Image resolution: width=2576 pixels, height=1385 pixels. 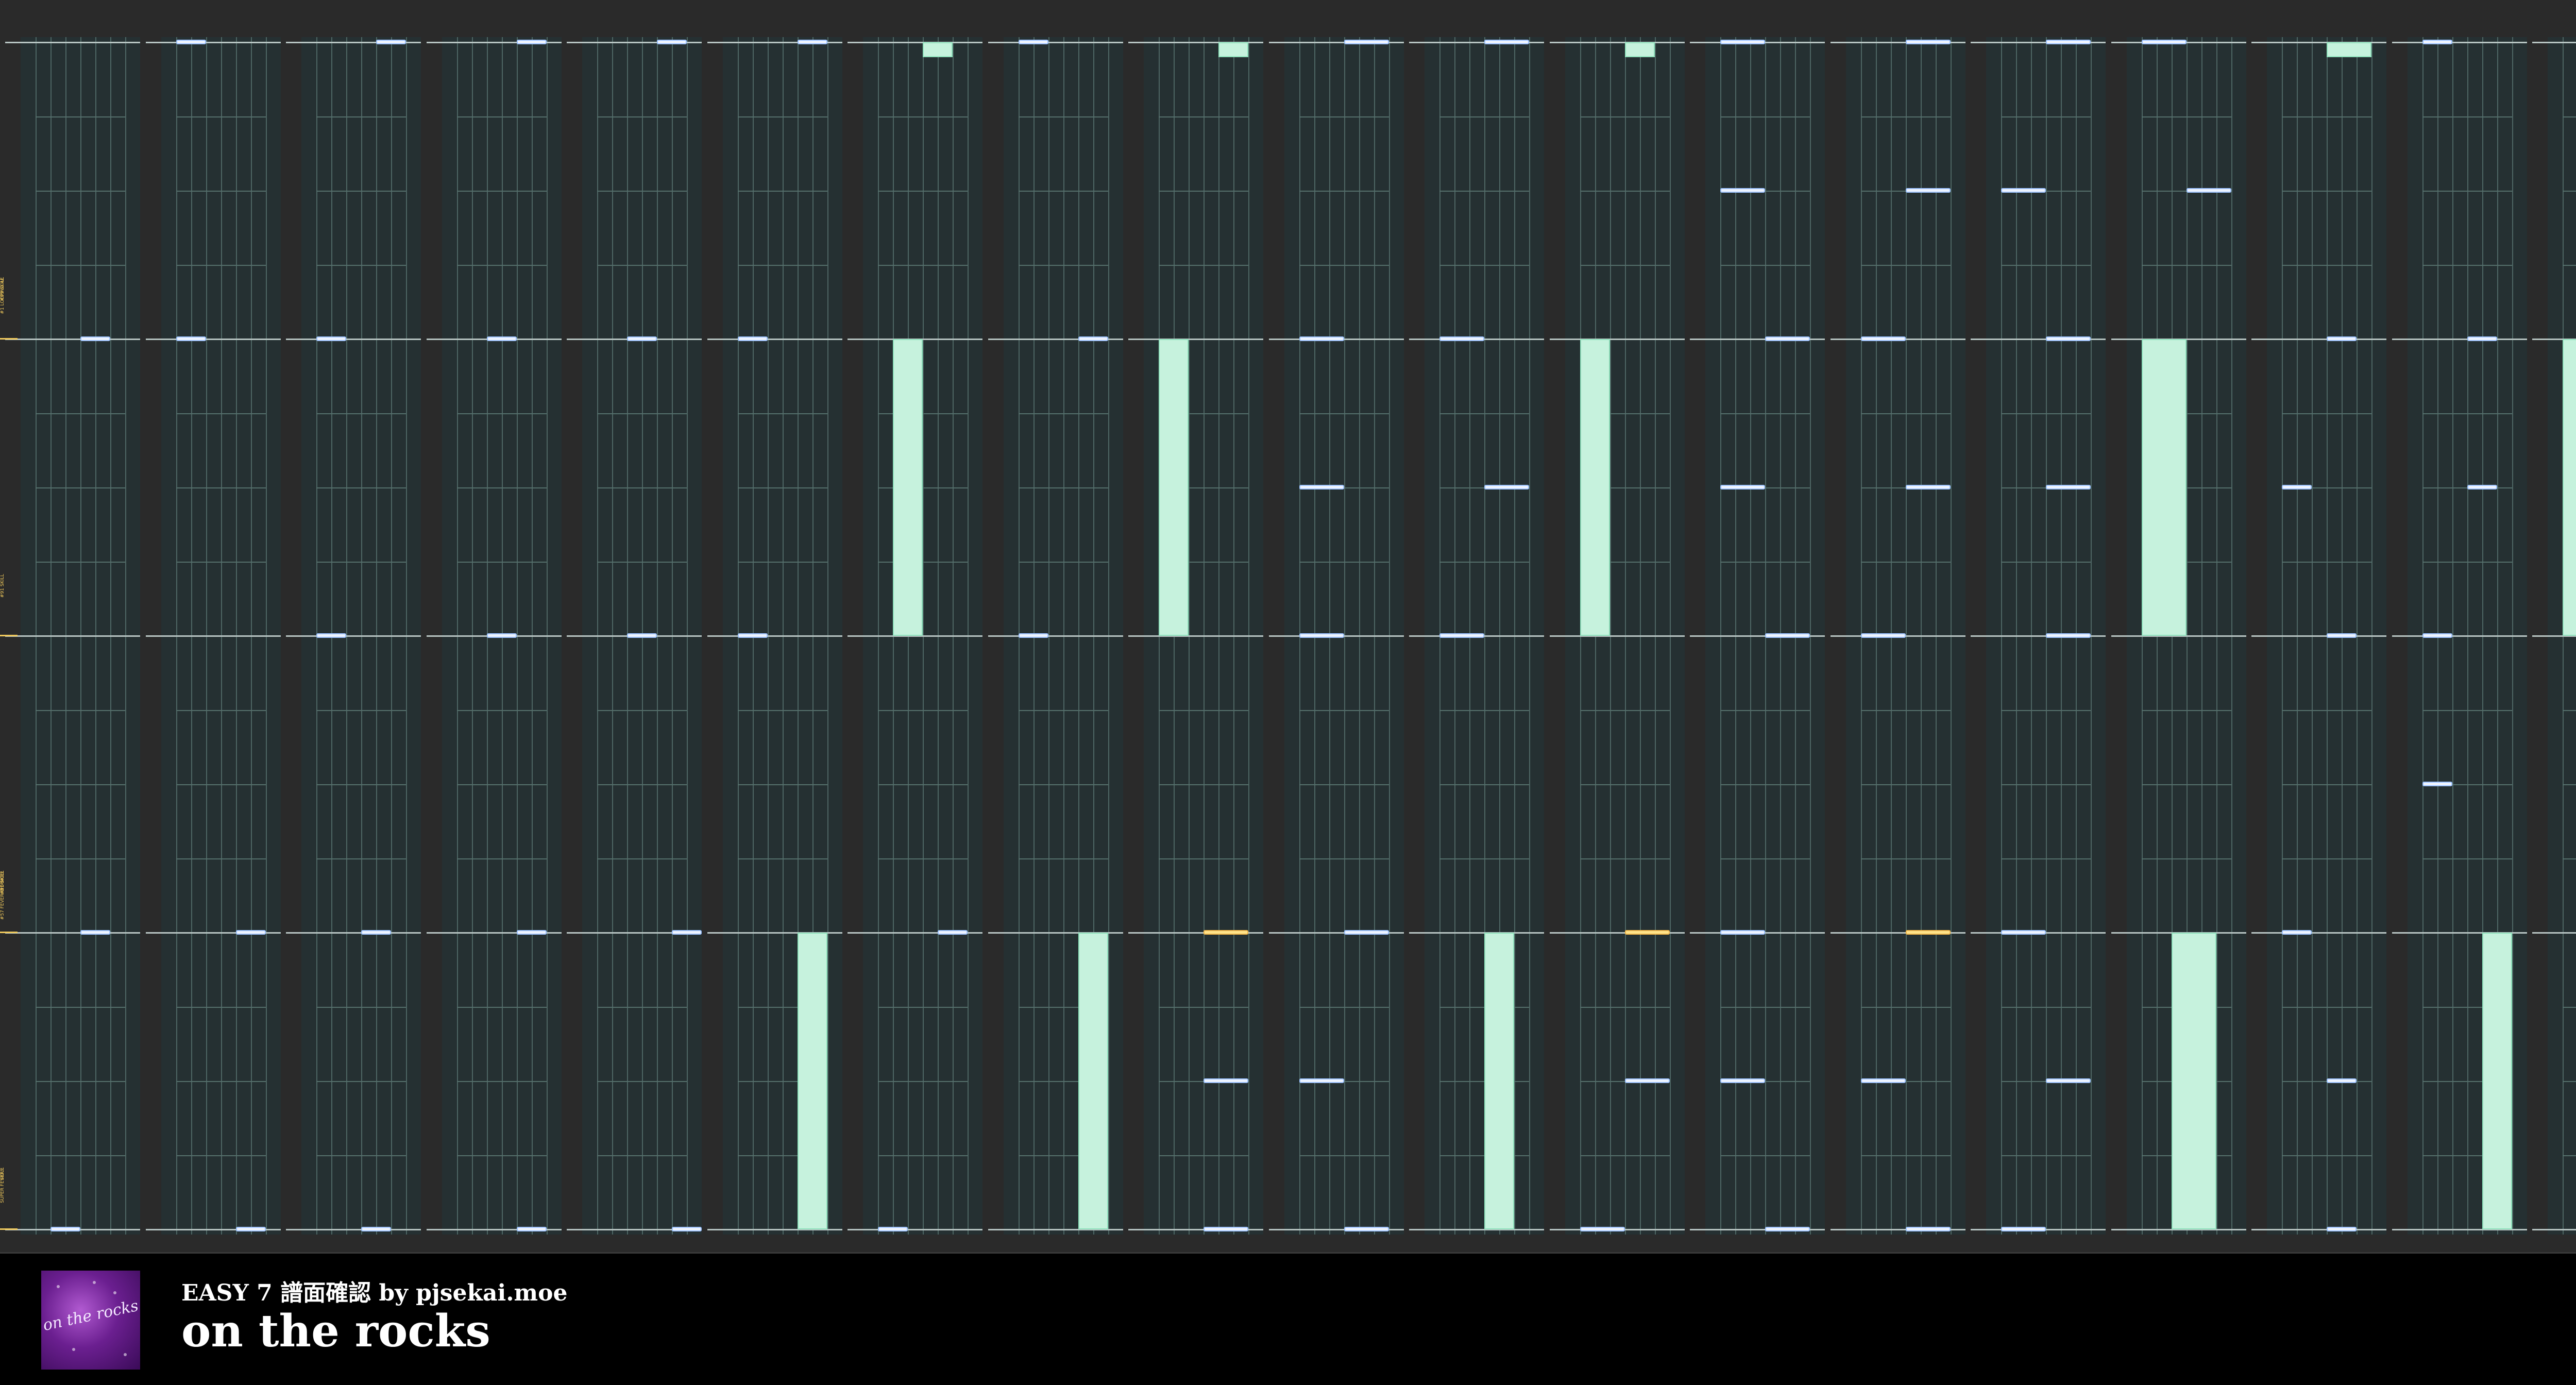 What do you see at coordinates (2, 895) in the screenshot?
I see `event-label: #57 FEVER CHANCE!` at bounding box center [2, 895].